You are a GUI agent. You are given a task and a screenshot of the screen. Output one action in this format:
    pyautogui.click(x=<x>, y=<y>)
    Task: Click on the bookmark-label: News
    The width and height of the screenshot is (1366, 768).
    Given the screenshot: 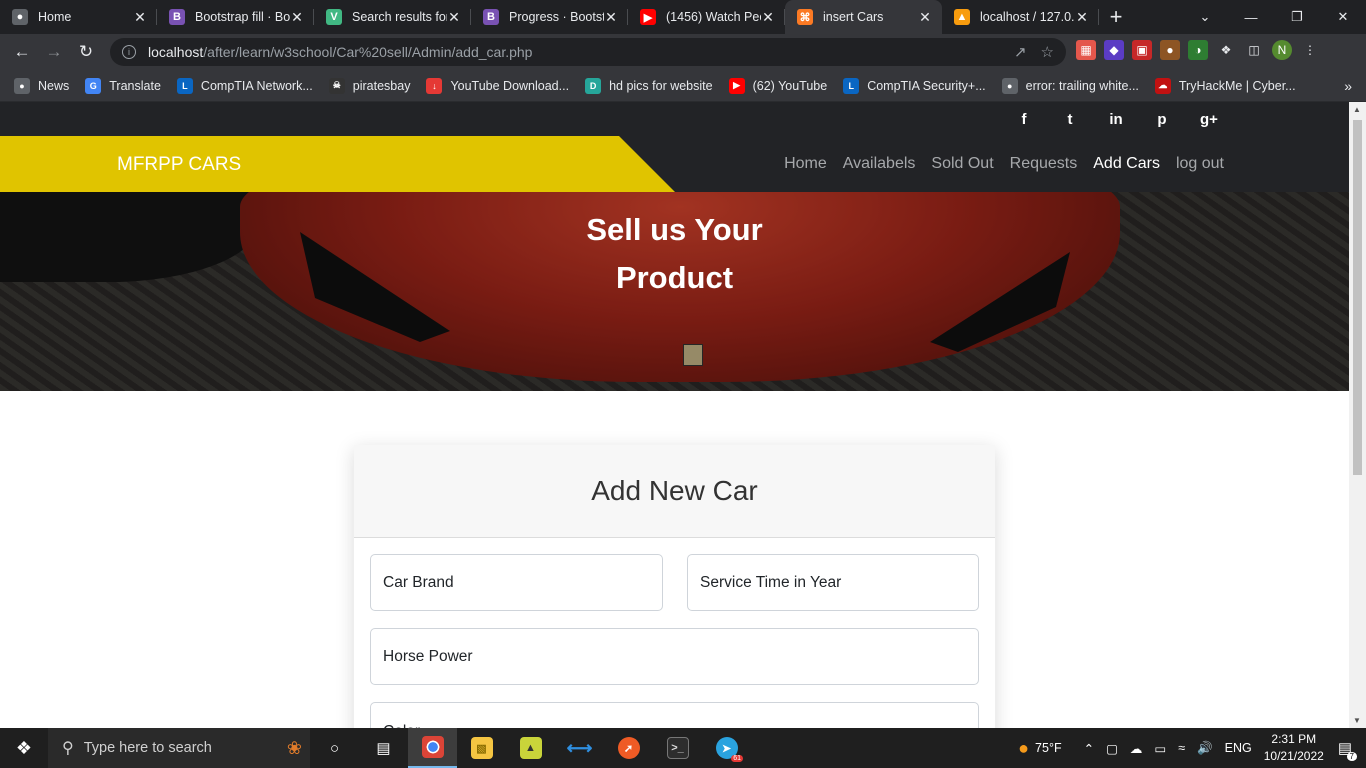 What is the action you would take?
    pyautogui.click(x=54, y=85)
    